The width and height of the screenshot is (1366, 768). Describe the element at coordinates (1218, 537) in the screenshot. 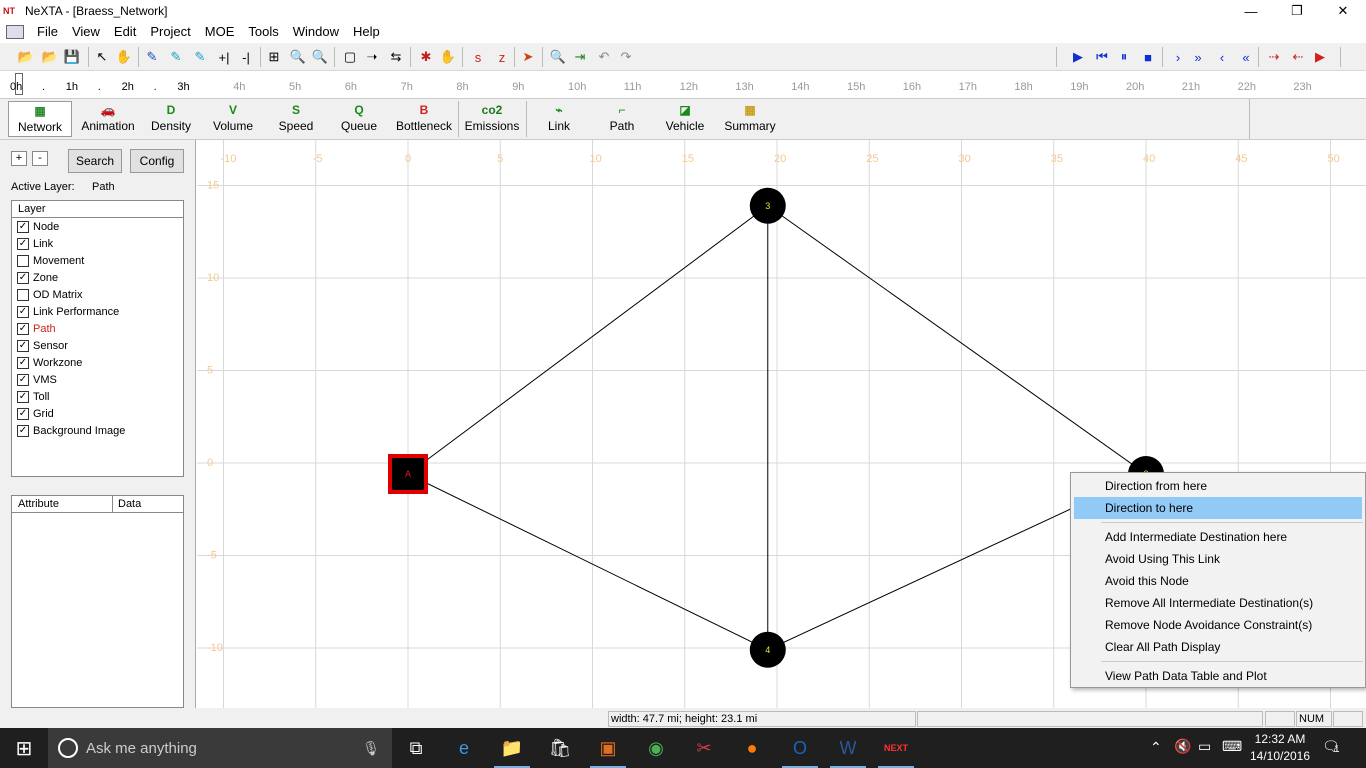

I see `context-menu-item: Add Intermediate Destination here` at that location.